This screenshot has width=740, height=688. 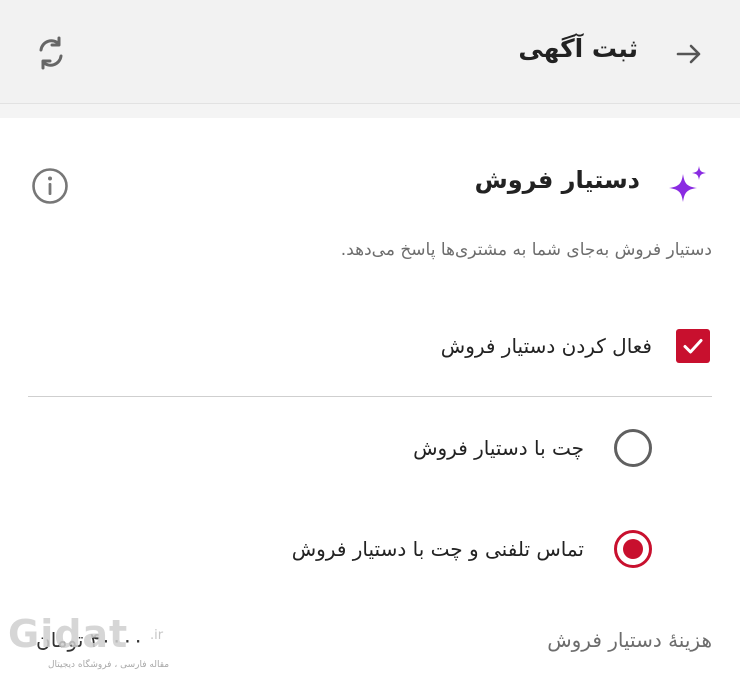 What do you see at coordinates (578, 48) in the screenshot?
I see `page-title: ثبت آگهی` at bounding box center [578, 48].